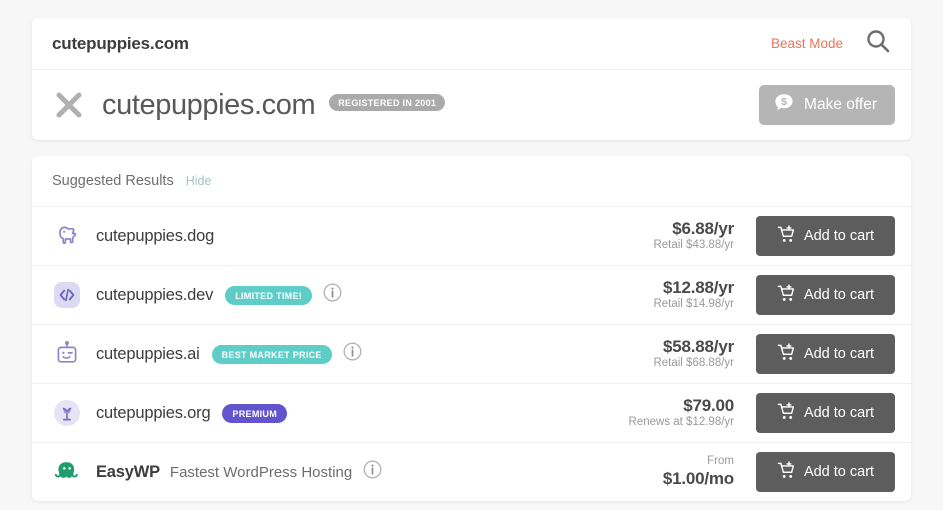  Describe the element at coordinates (155, 235) in the screenshot. I see `row-domain-name: cutepuppies.dog` at that location.